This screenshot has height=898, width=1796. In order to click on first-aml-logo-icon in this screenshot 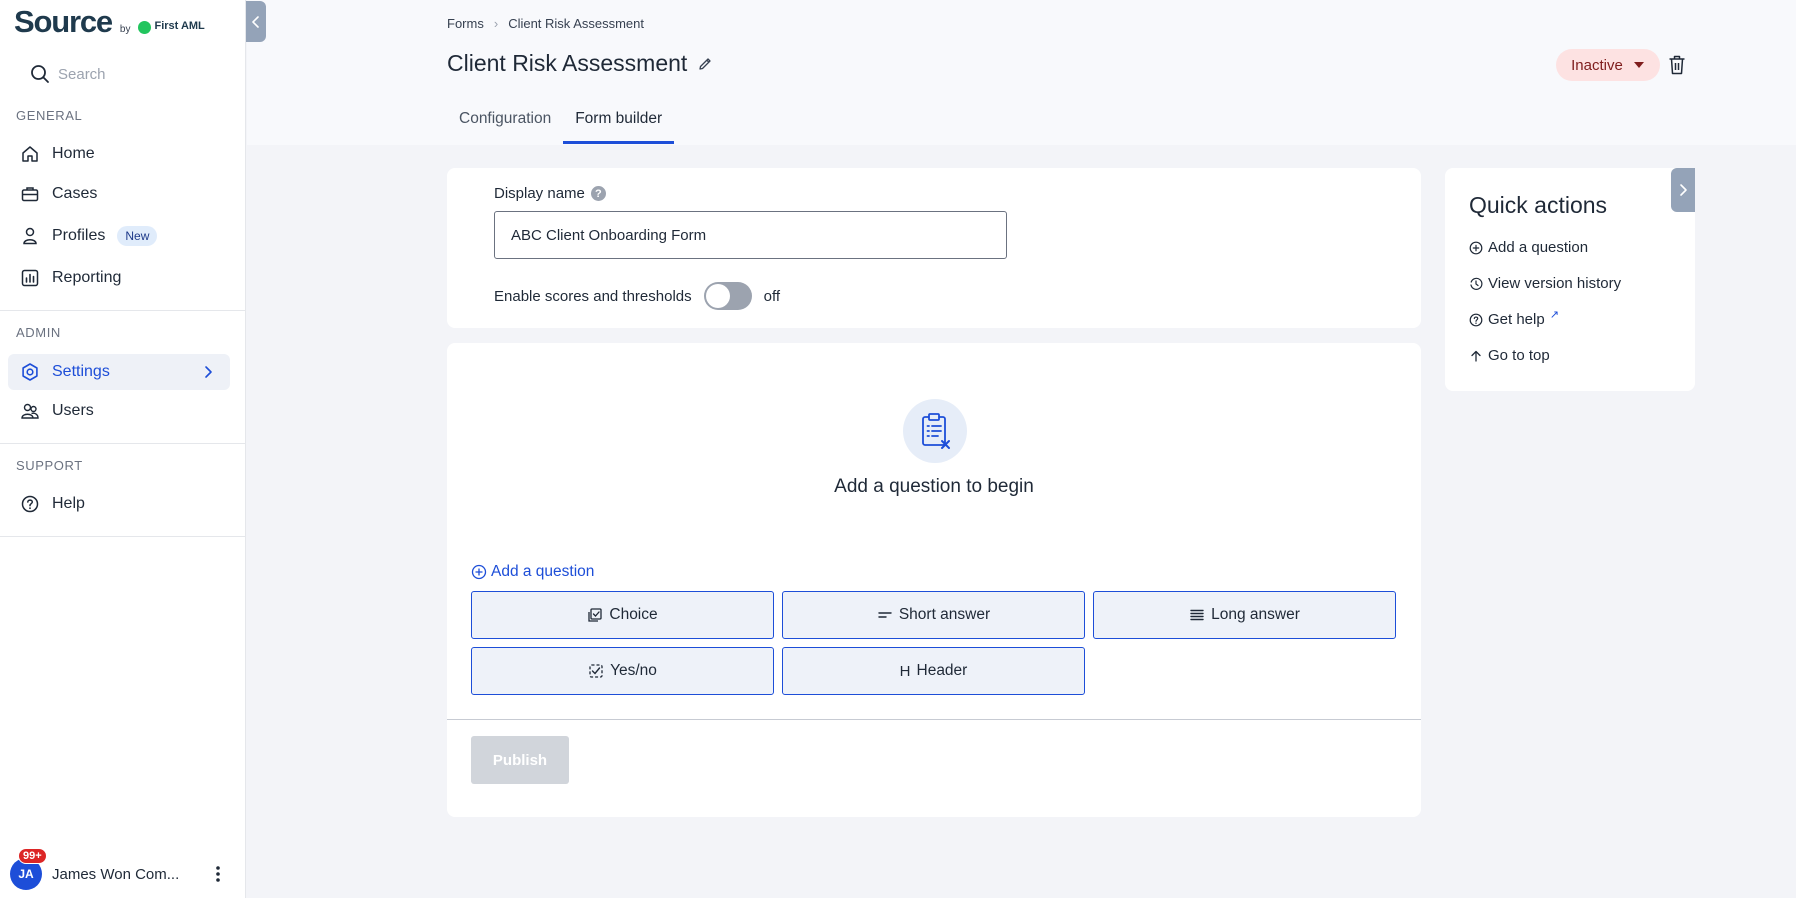, I will do `click(145, 27)`.